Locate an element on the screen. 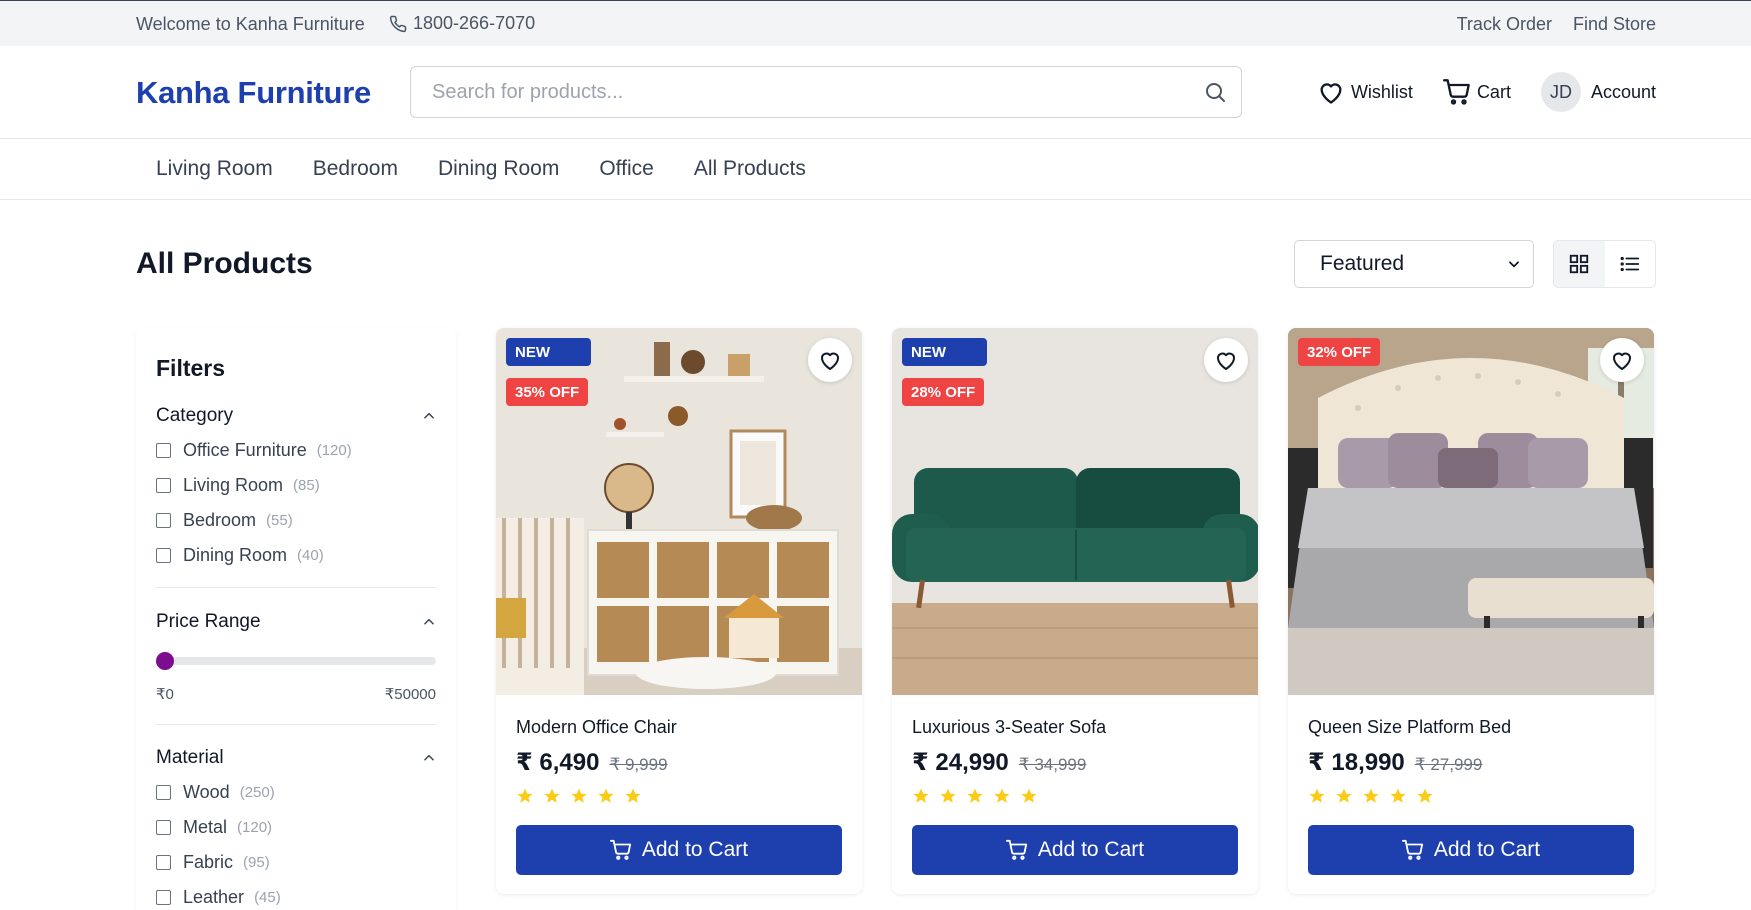  find-store-link: Find Store is located at coordinates (1614, 24).